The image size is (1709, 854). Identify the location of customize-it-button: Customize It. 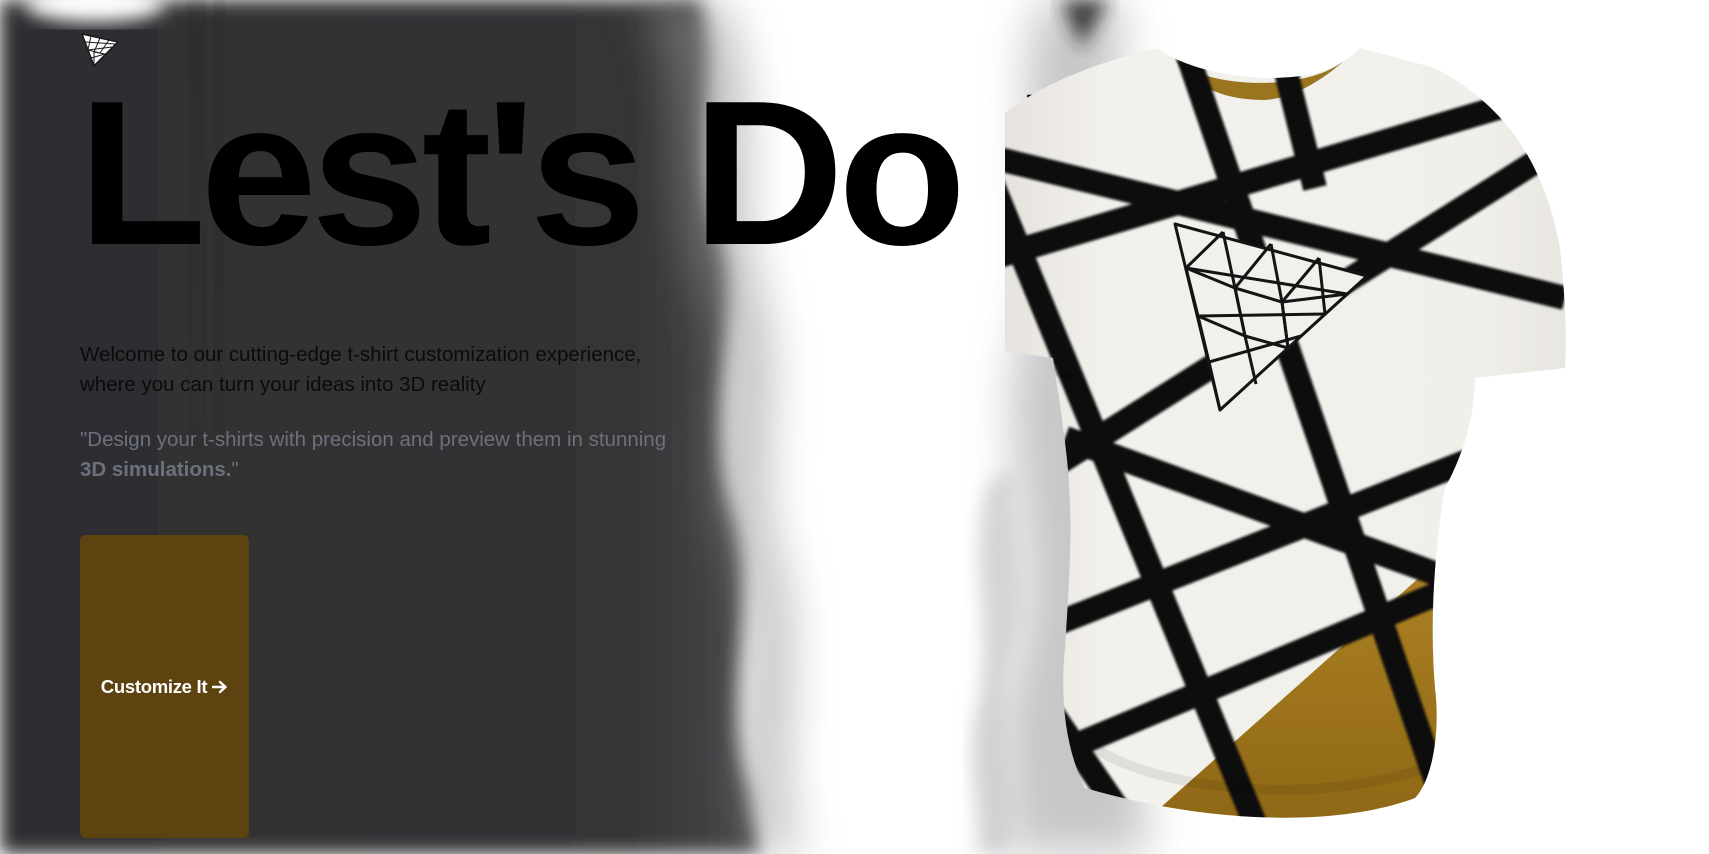
(164, 686).